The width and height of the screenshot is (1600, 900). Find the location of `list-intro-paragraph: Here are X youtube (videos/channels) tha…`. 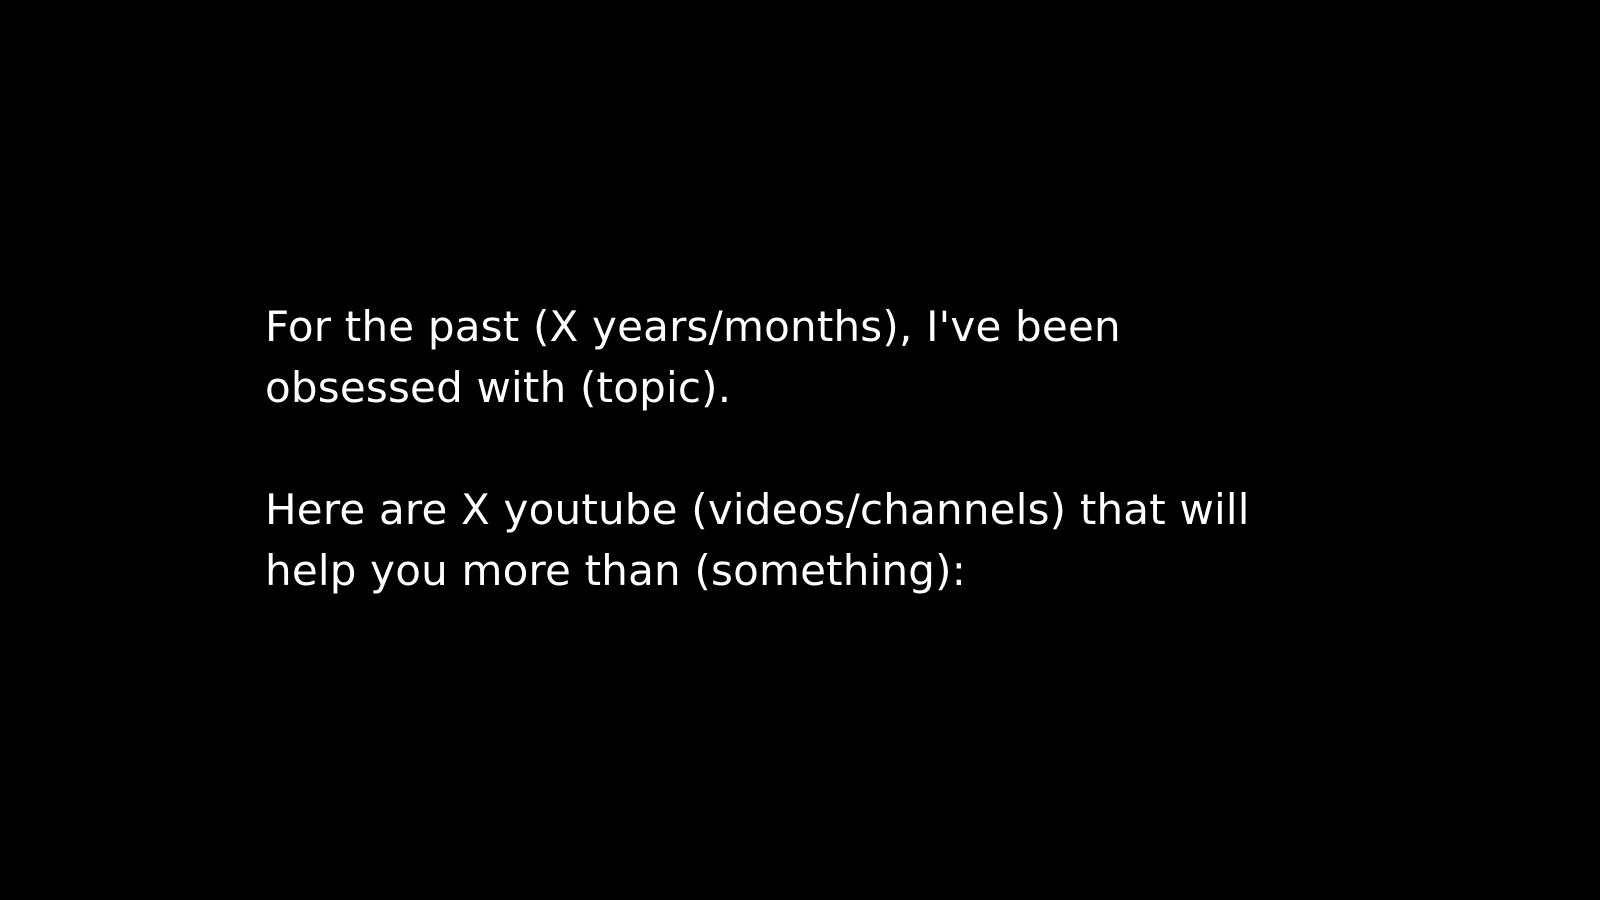

list-intro-paragraph: Here are X youtube (videos/channels) tha… is located at coordinates (815, 540).